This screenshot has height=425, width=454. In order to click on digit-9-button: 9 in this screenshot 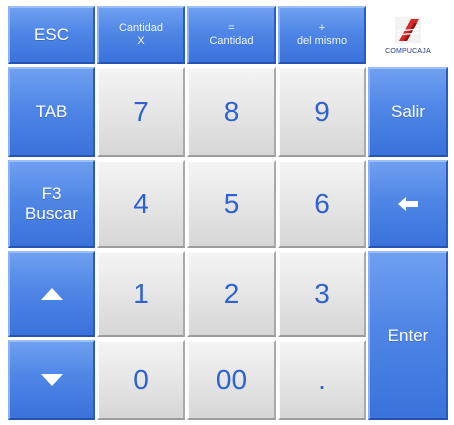, I will do `click(322, 112)`.